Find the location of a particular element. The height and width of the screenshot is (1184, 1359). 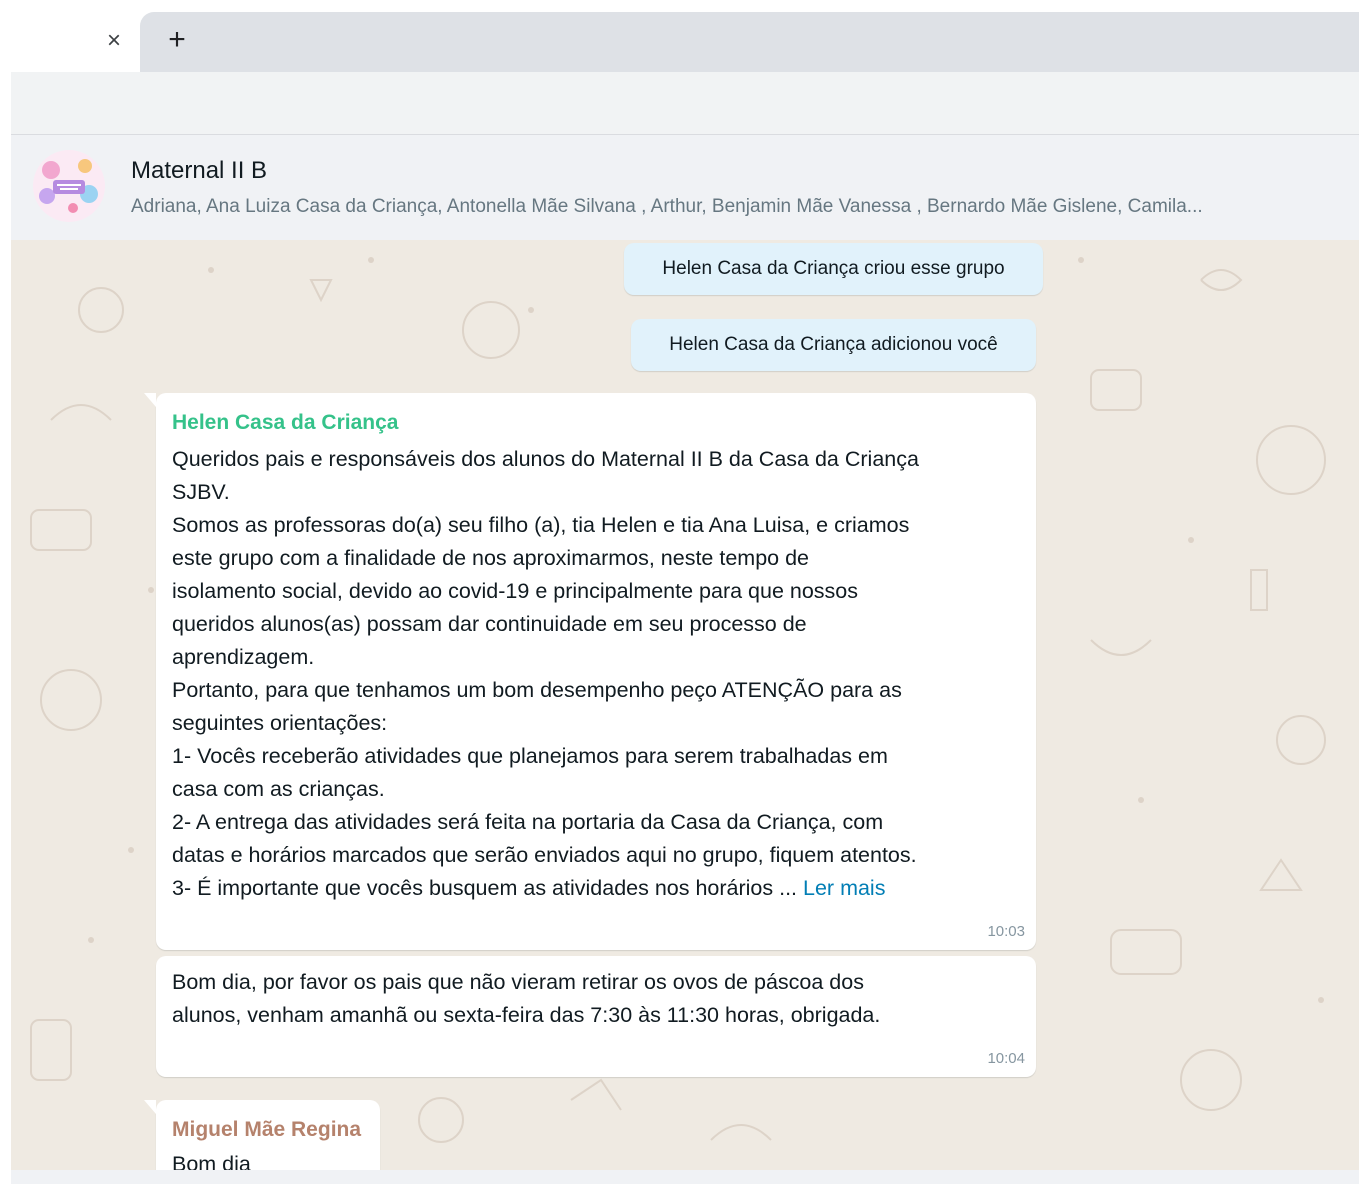

message-time: 10:03 is located at coordinates (1006, 931).